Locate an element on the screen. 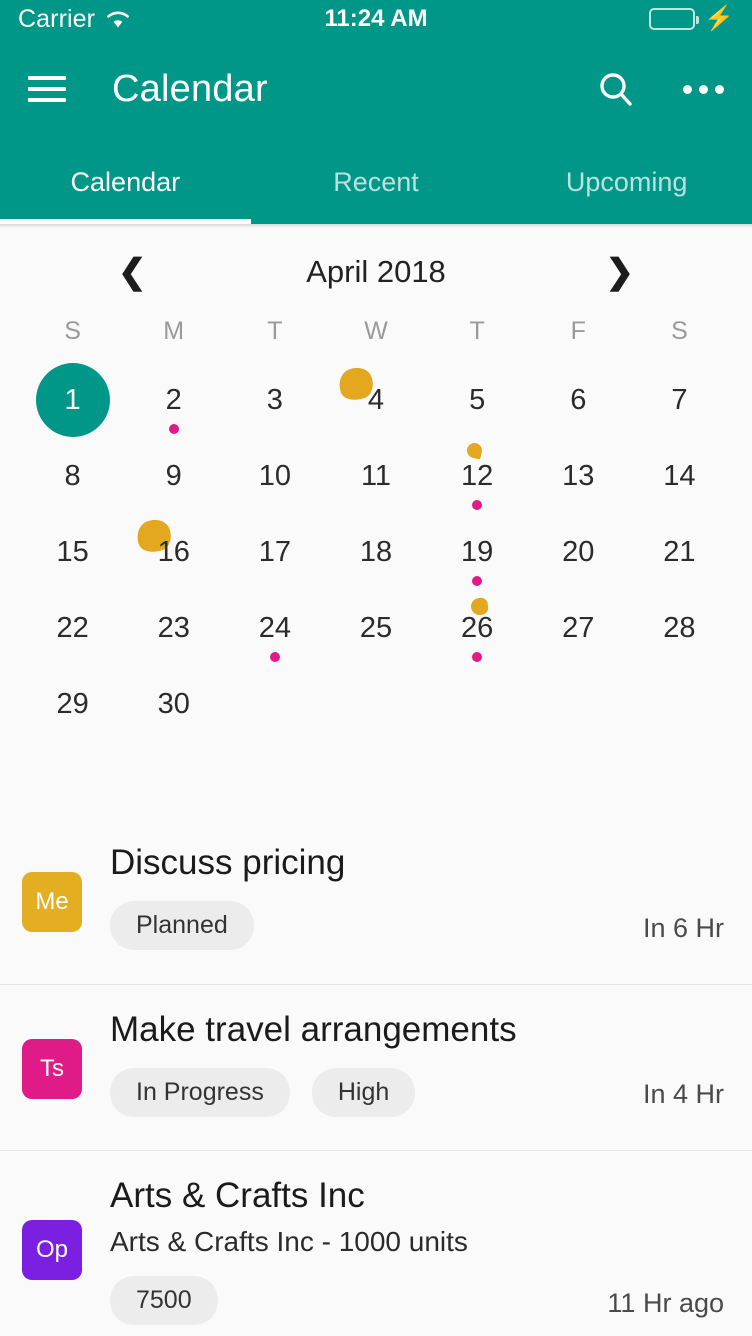 This screenshot has height=1336, width=752. calendar-day-20: 20 is located at coordinates (578, 552).